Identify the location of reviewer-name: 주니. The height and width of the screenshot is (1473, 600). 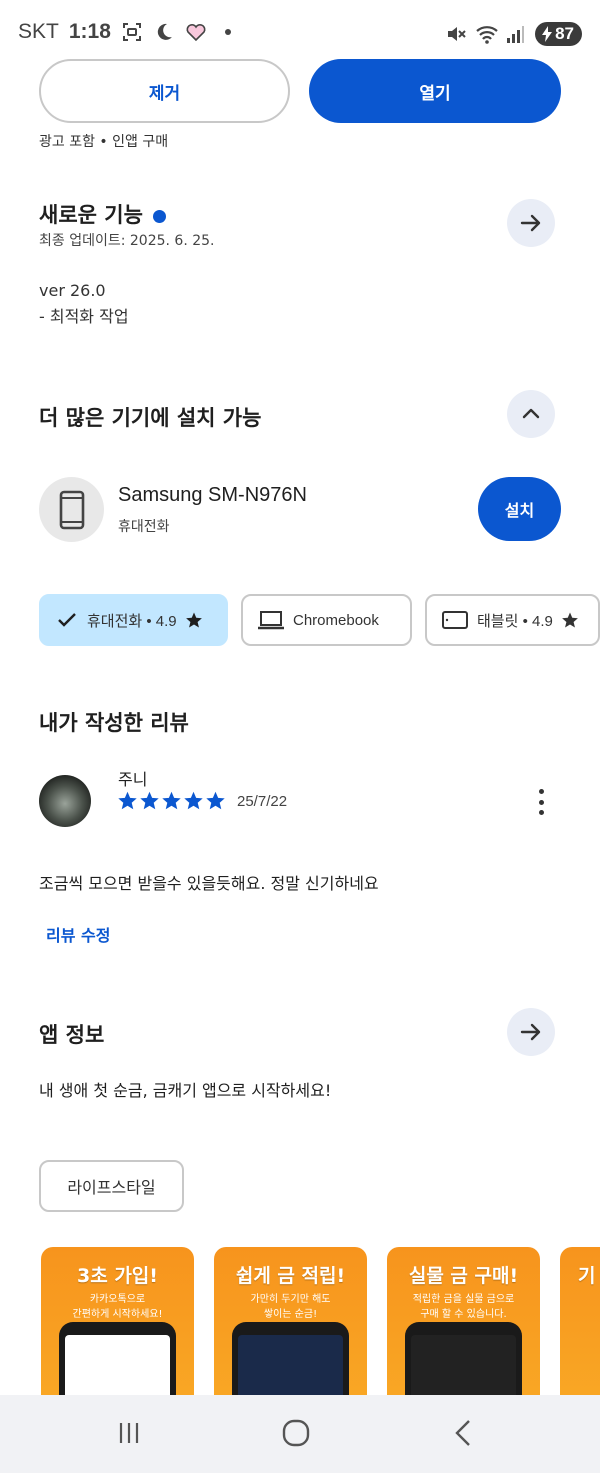
(133, 779).